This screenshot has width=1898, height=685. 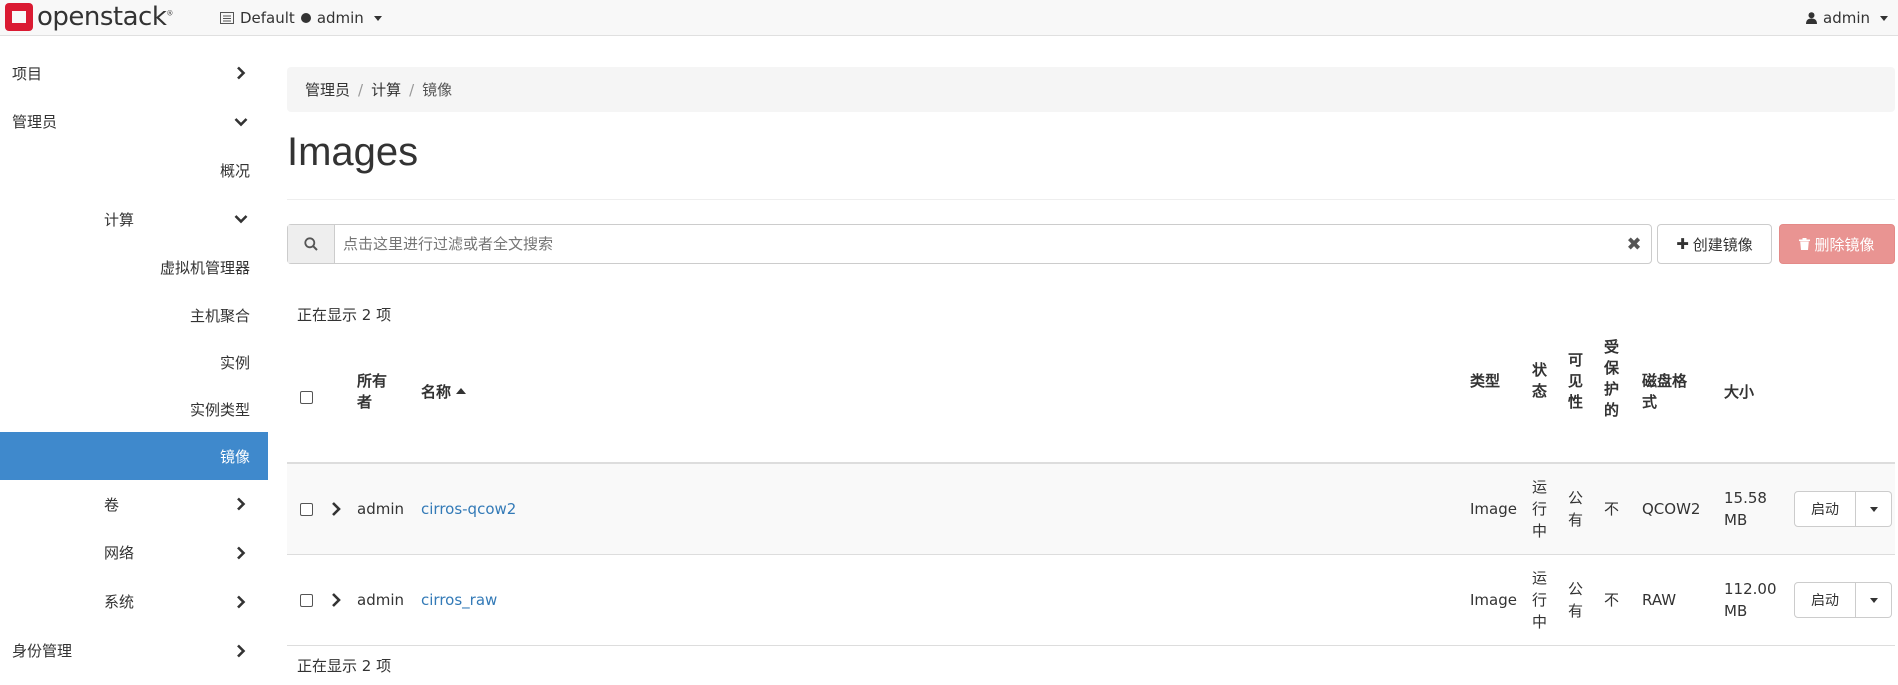 I want to click on sidebar-item: 计算, so click(x=134, y=219).